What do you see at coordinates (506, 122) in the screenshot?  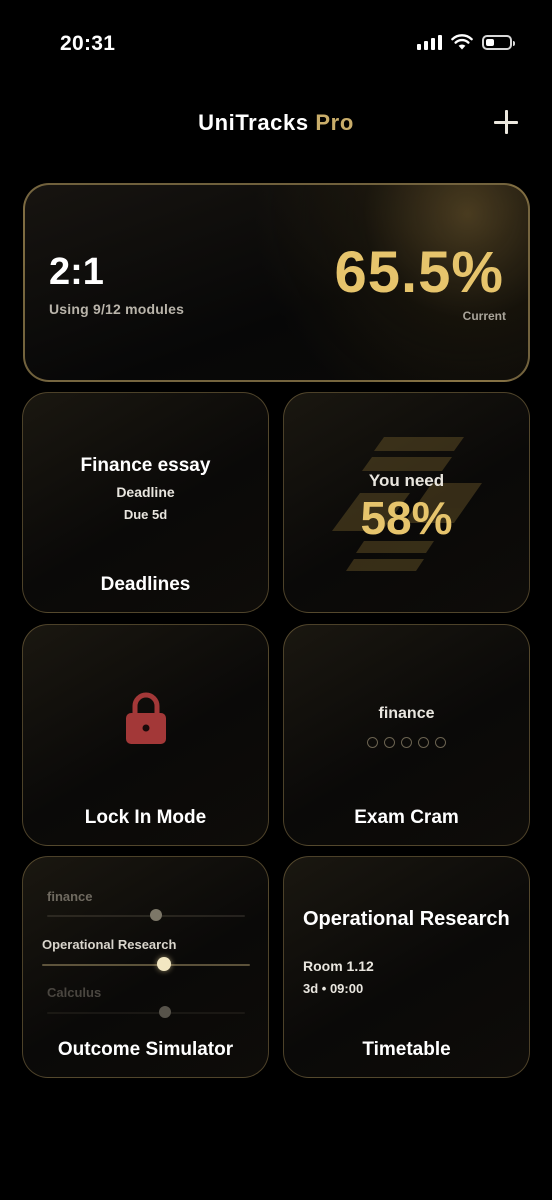 I see `add-button` at bounding box center [506, 122].